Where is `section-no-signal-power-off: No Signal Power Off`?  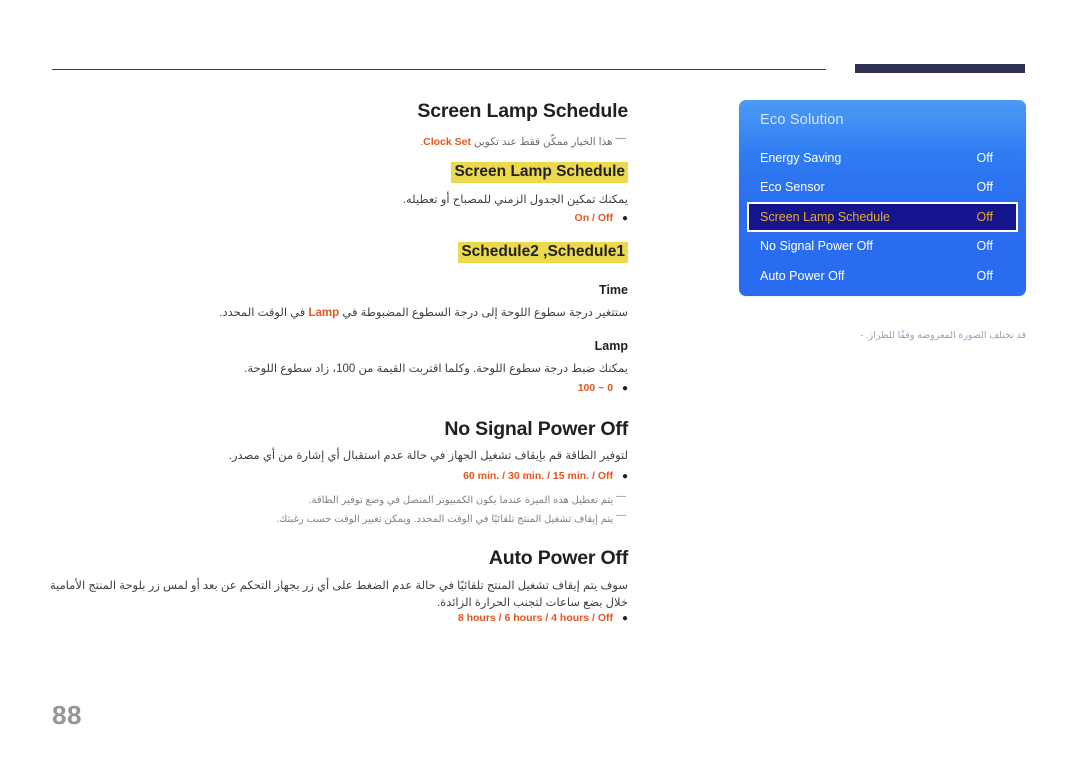 section-no-signal-power-off: No Signal Power Off is located at coordinates (338, 429).